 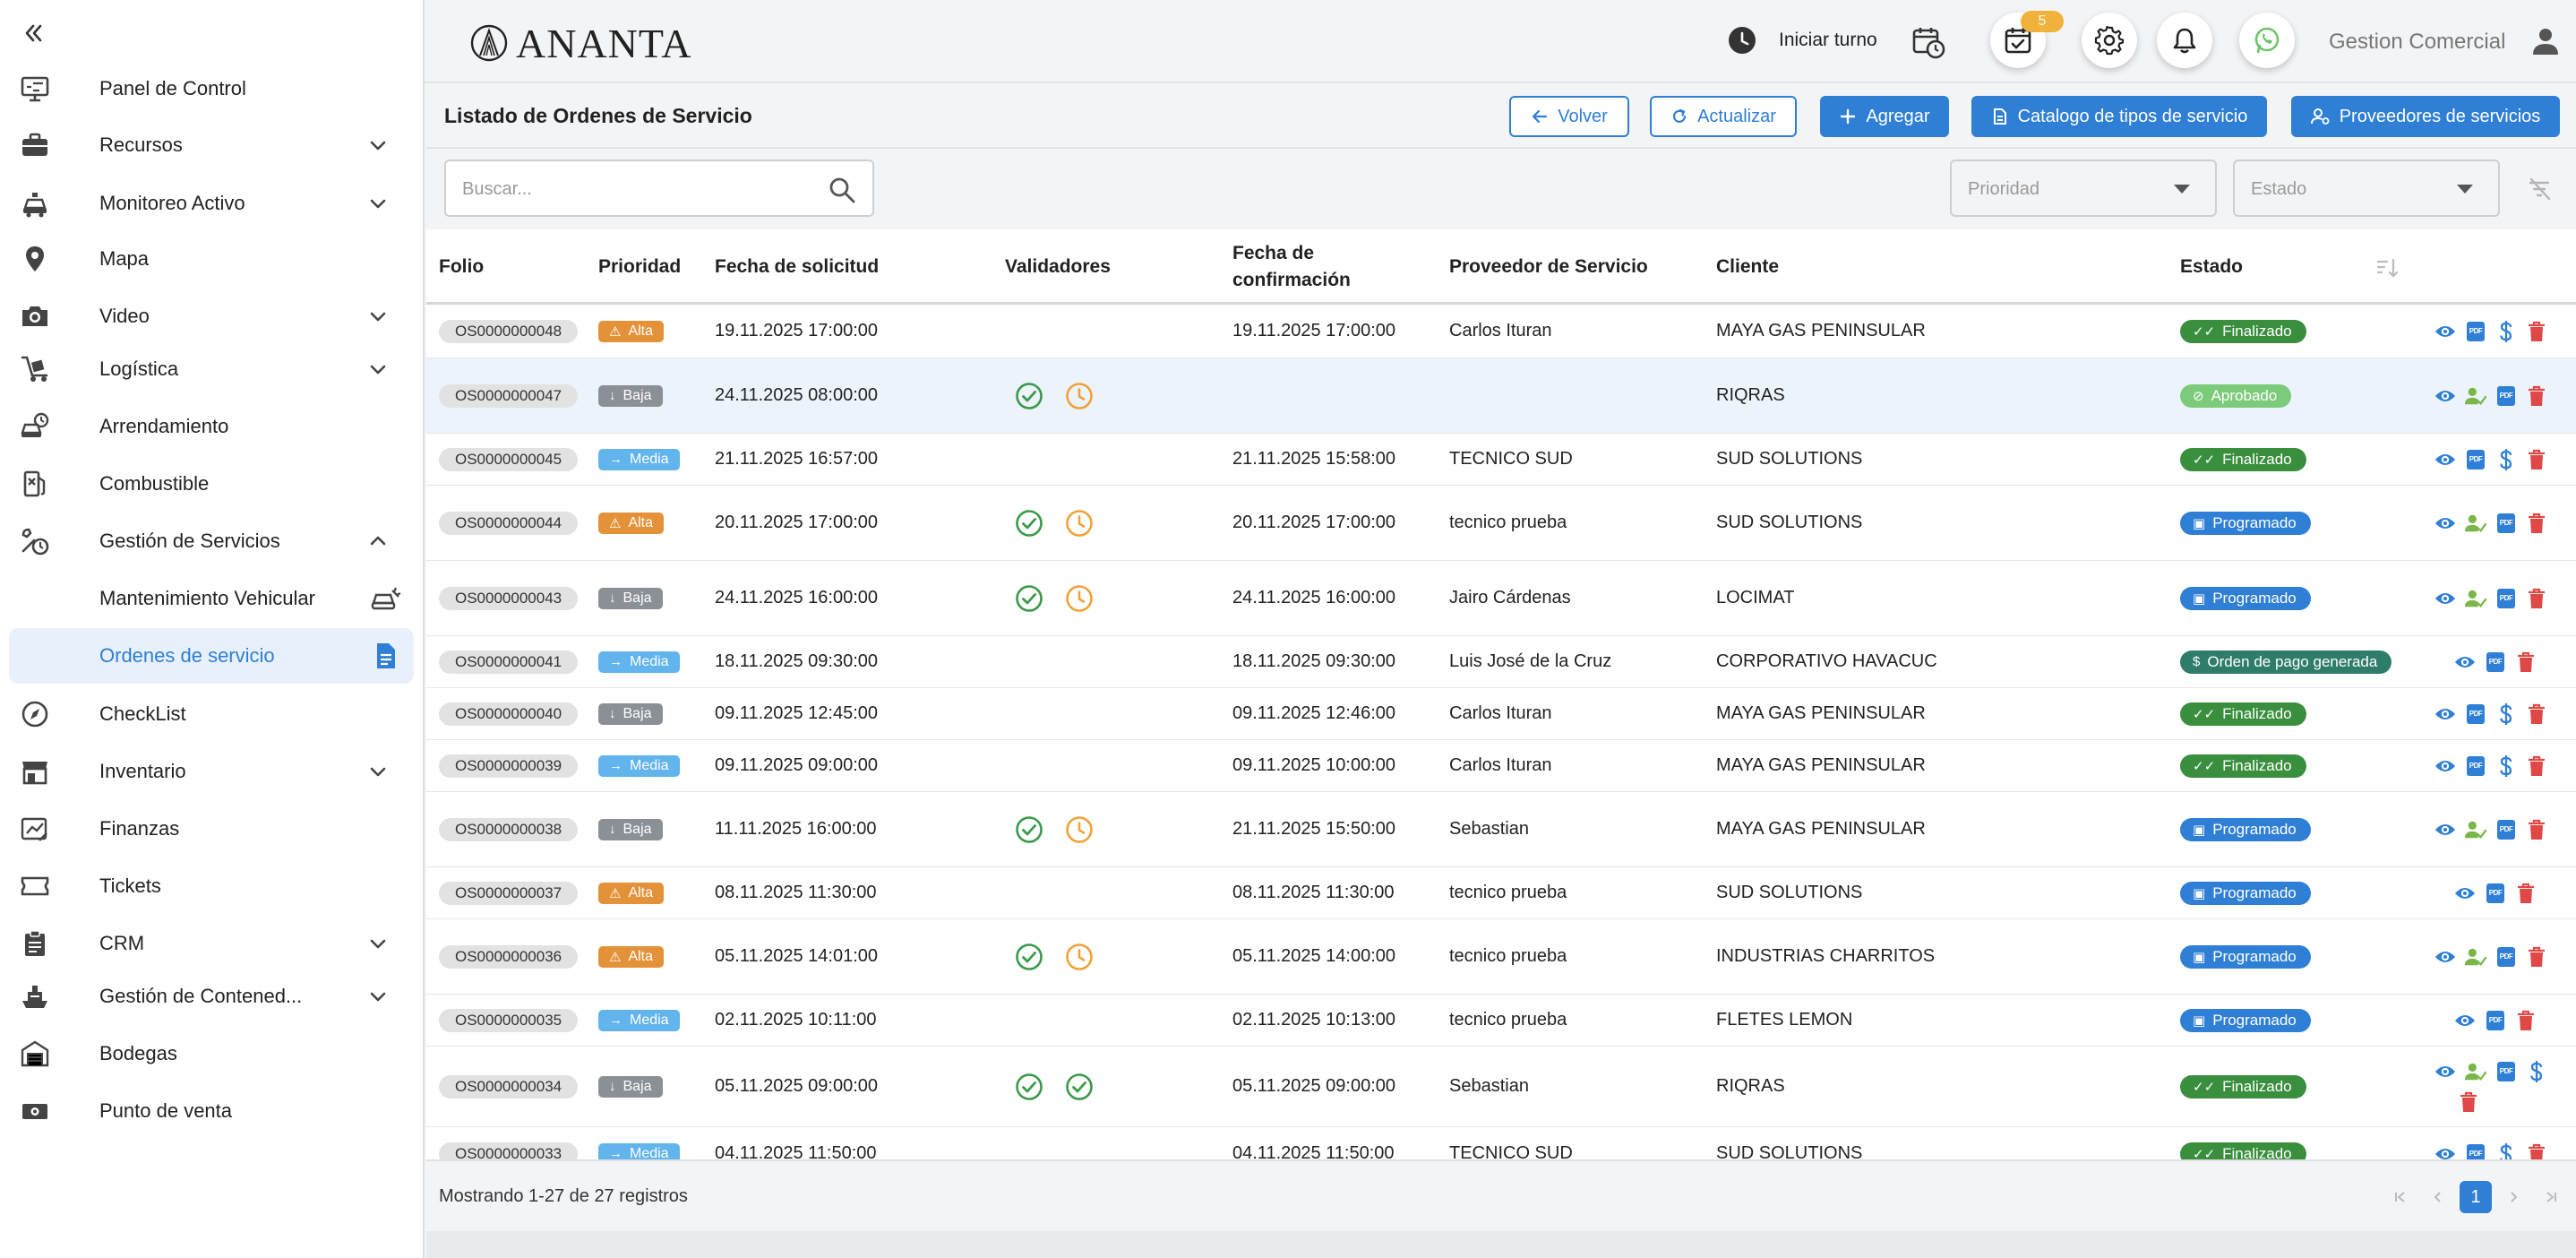 I want to click on start-shift-button: Iniciar turno, so click(x=1802, y=40).